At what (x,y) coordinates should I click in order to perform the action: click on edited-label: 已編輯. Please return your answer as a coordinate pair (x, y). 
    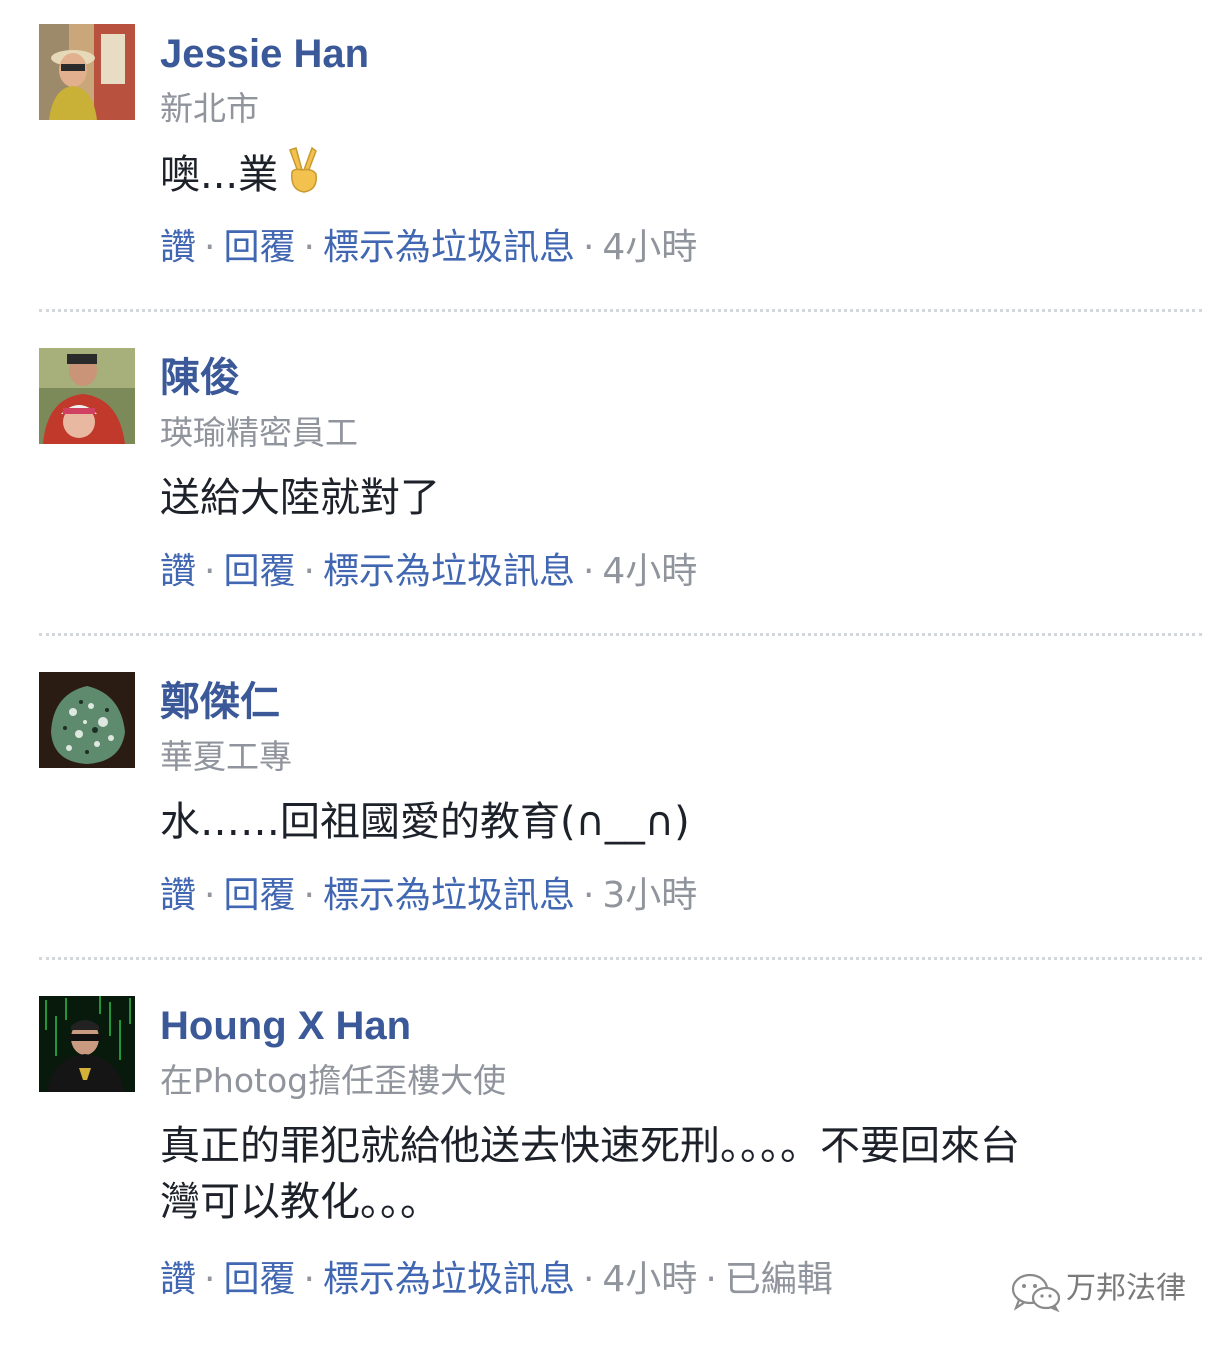
    Looking at the image, I should click on (779, 1279).